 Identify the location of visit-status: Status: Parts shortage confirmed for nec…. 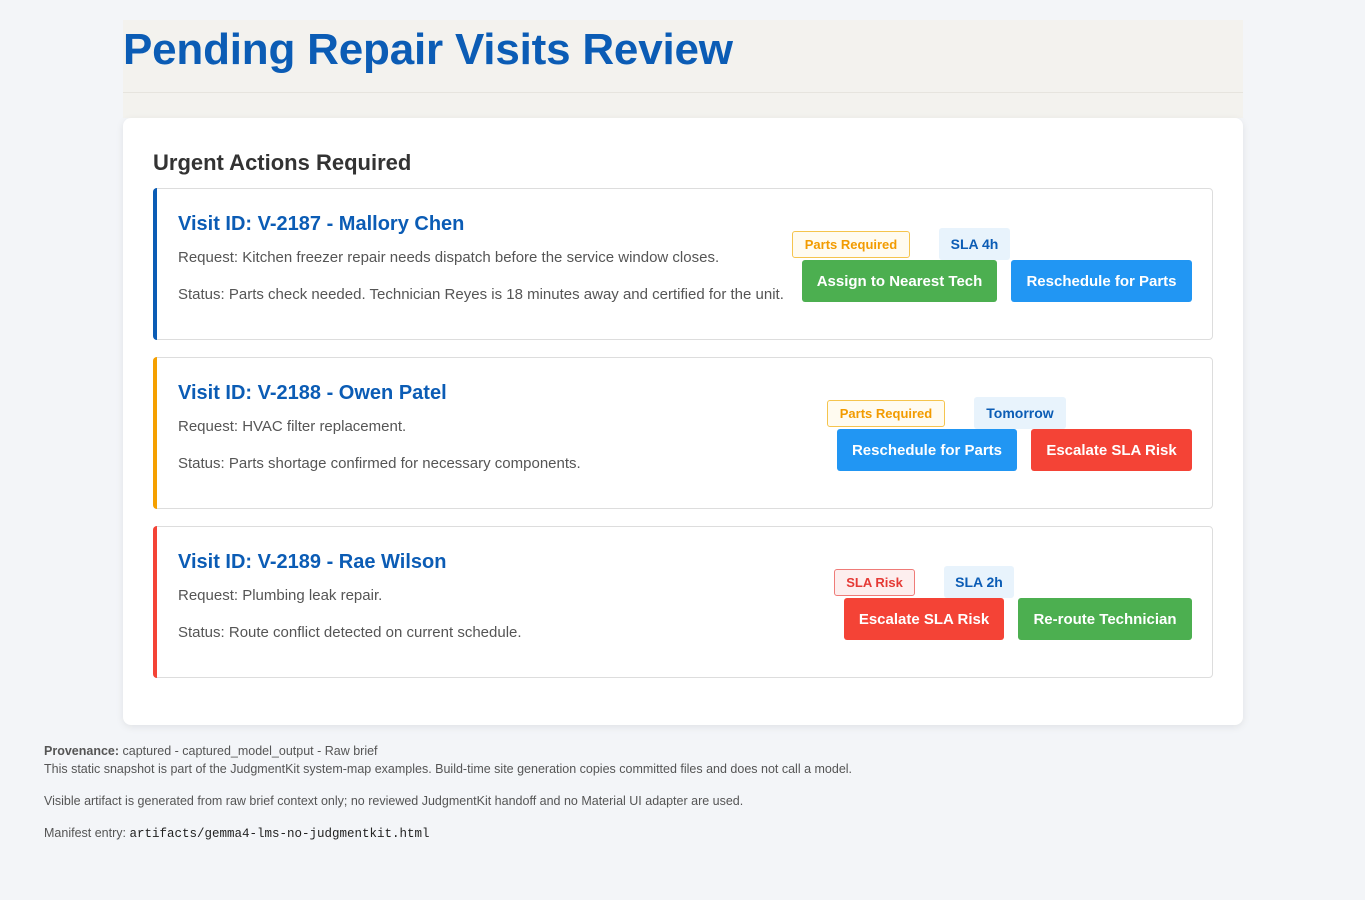
(379, 463).